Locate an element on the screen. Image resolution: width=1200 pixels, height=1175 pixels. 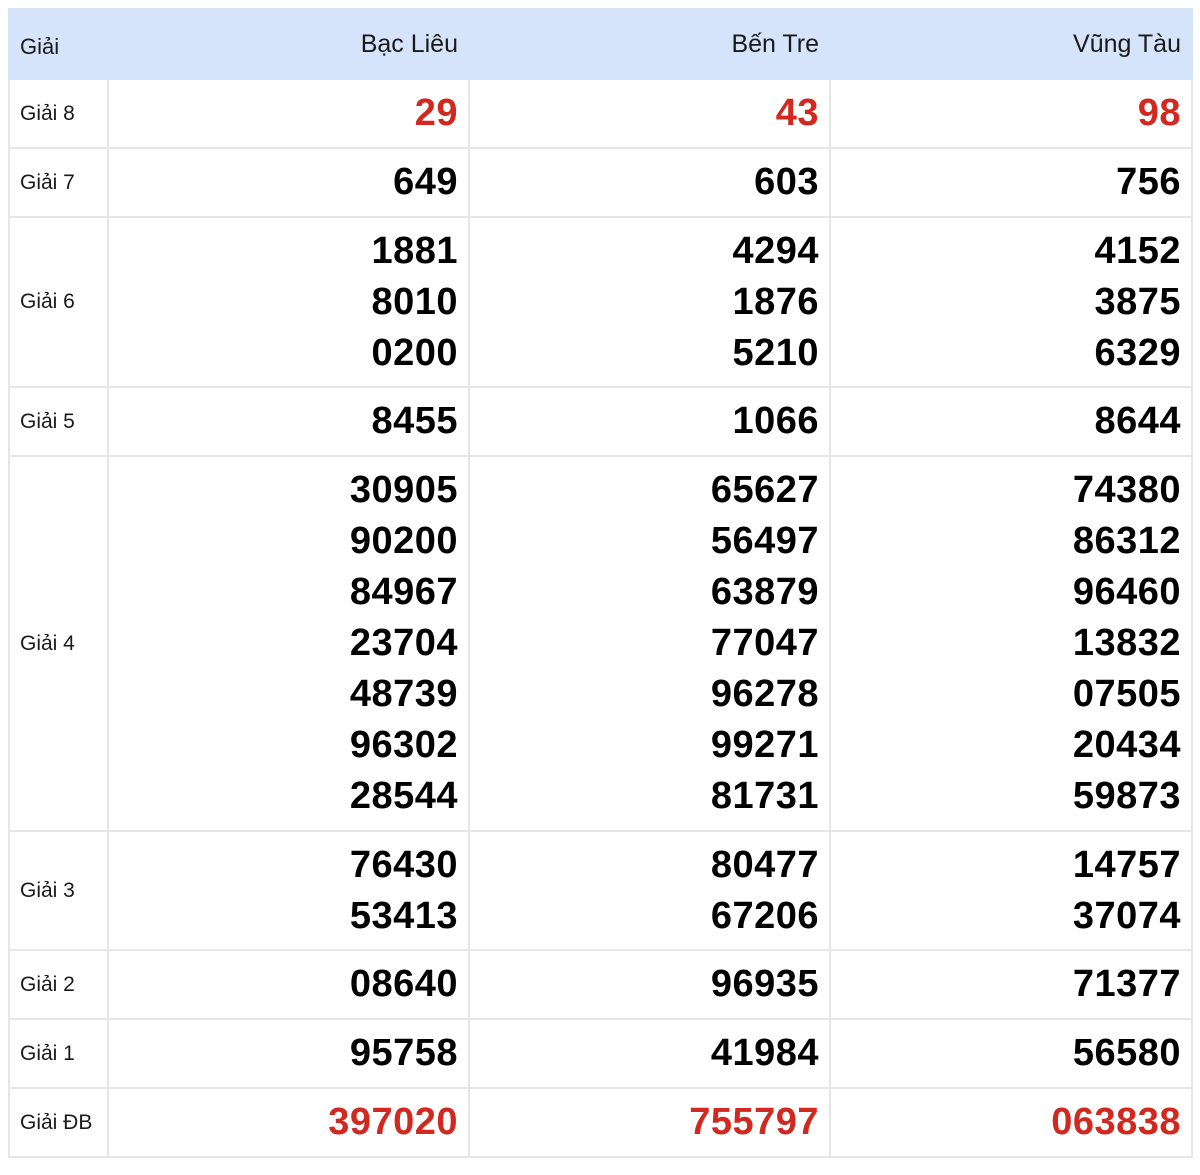
prize-cell-vung-tau: 98 is located at coordinates (1011, 113).